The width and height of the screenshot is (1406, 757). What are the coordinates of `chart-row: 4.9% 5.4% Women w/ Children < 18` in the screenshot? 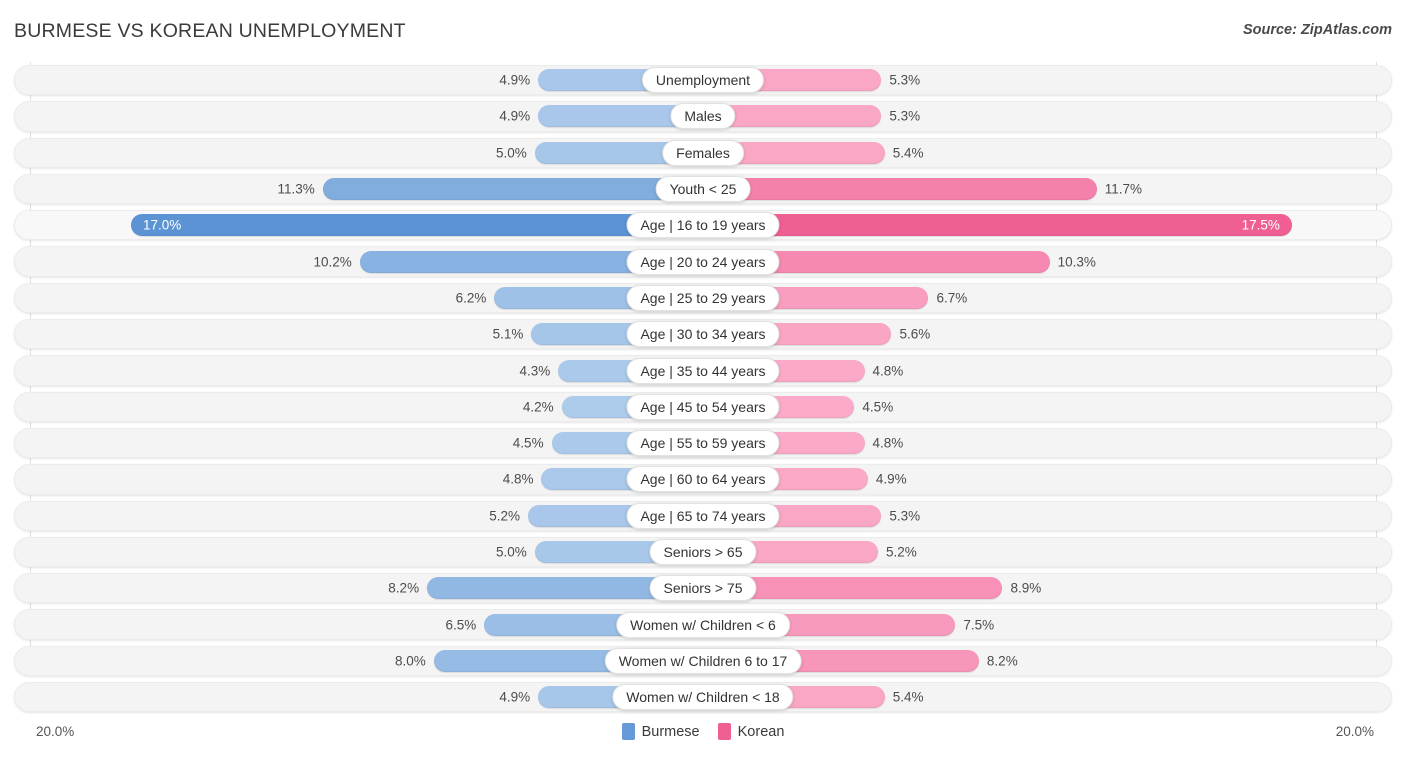 It's located at (703, 697).